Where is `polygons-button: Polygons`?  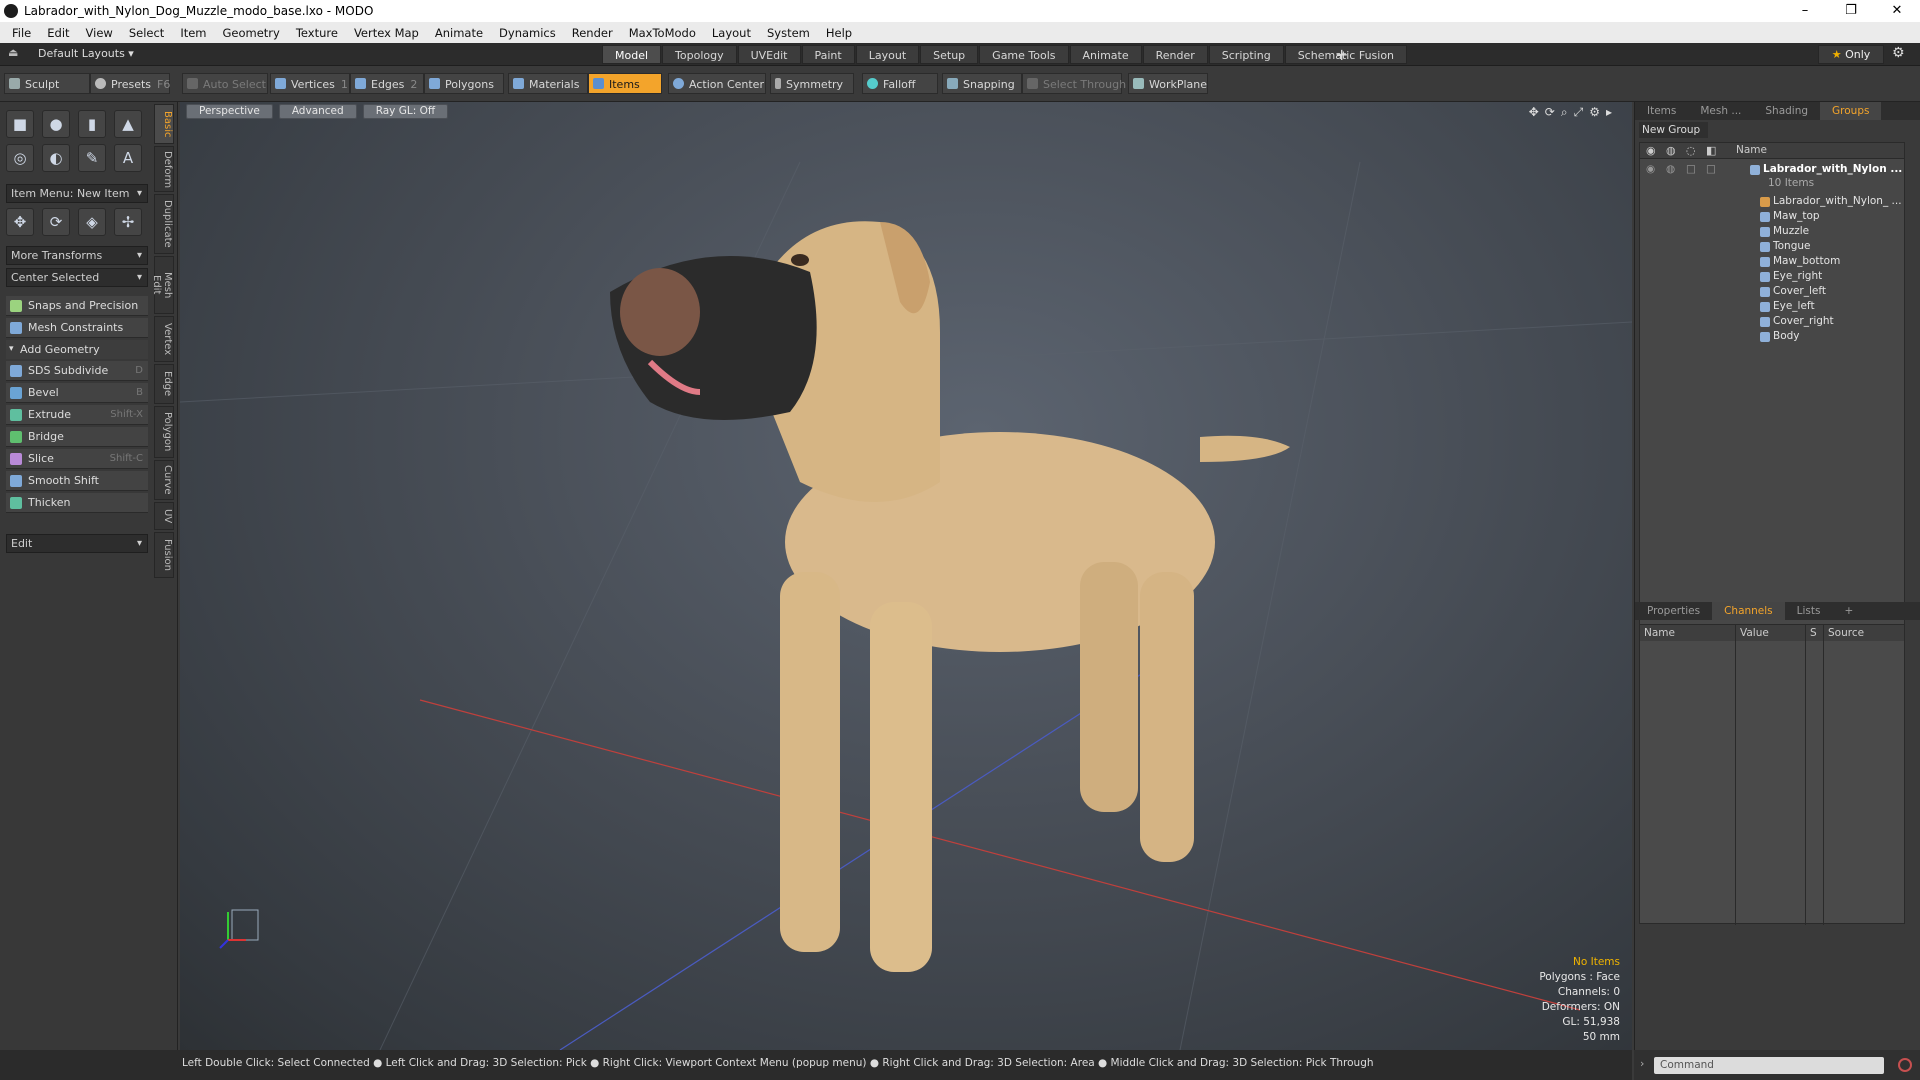
polygons-button: Polygons is located at coordinates (464, 83).